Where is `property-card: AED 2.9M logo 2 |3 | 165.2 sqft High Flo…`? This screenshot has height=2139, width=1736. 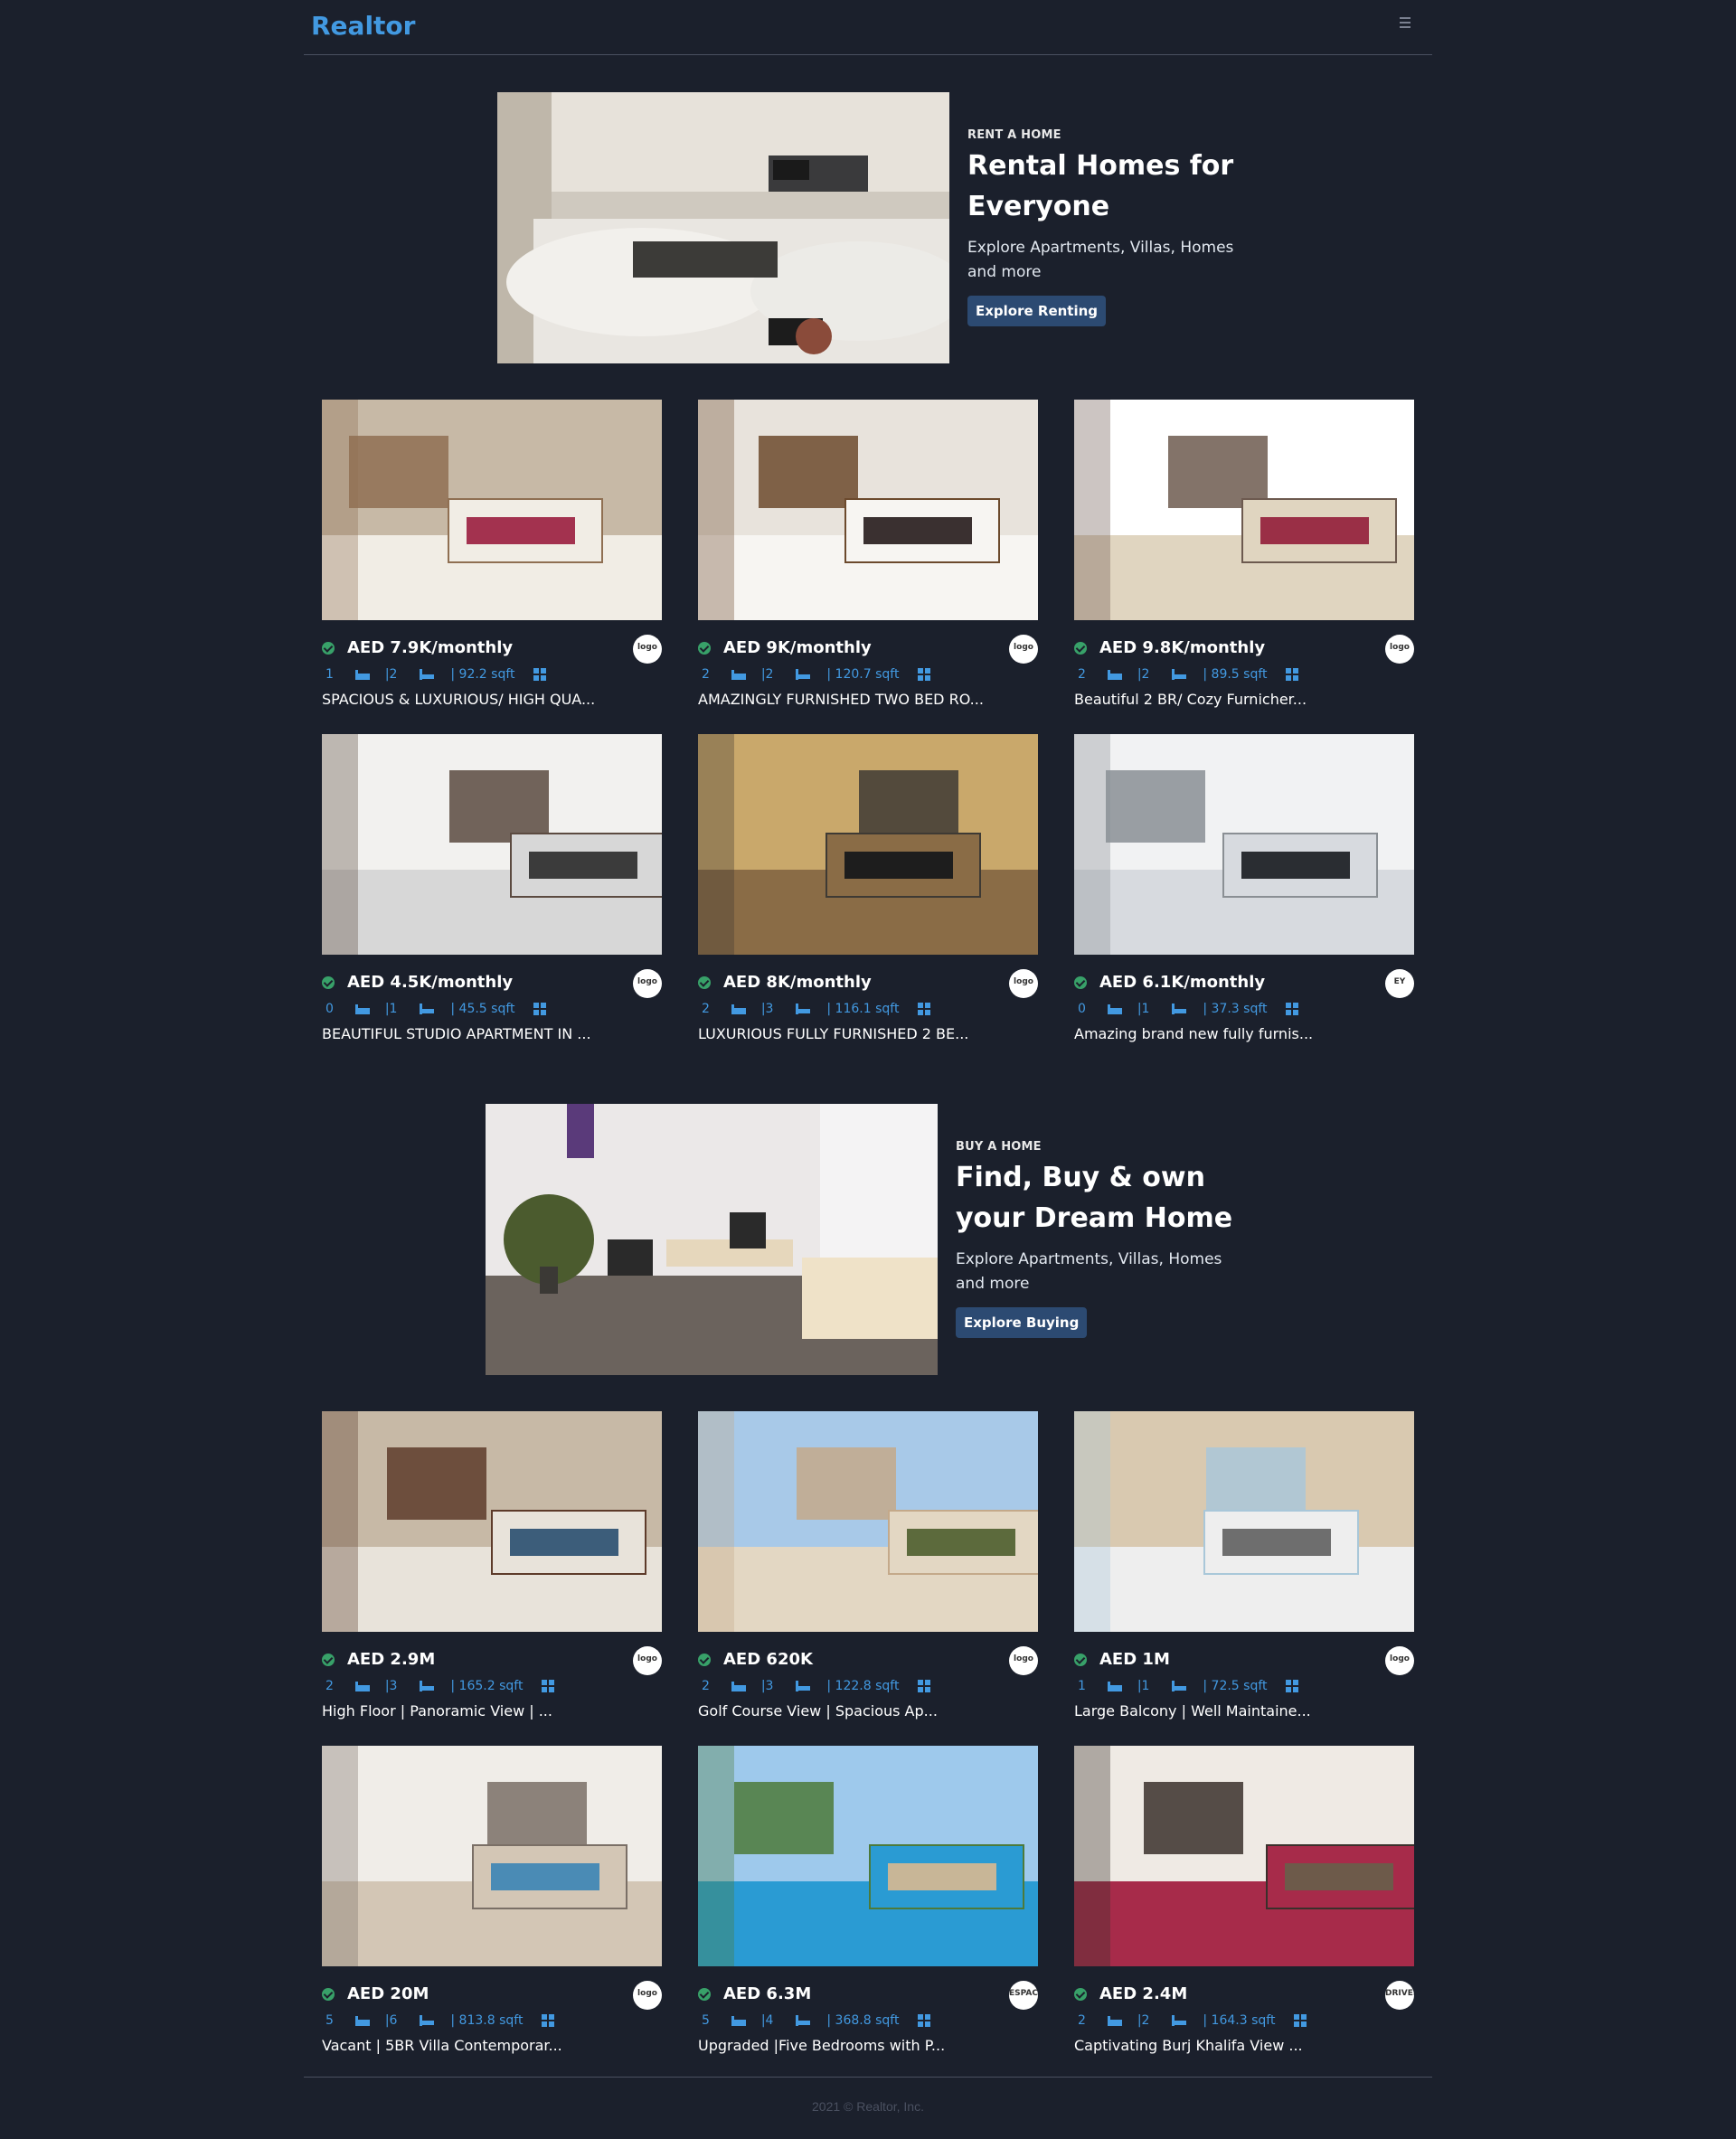
property-card: AED 2.9M logo 2 |3 | 165.2 sqft High Flo… is located at coordinates (492, 1566).